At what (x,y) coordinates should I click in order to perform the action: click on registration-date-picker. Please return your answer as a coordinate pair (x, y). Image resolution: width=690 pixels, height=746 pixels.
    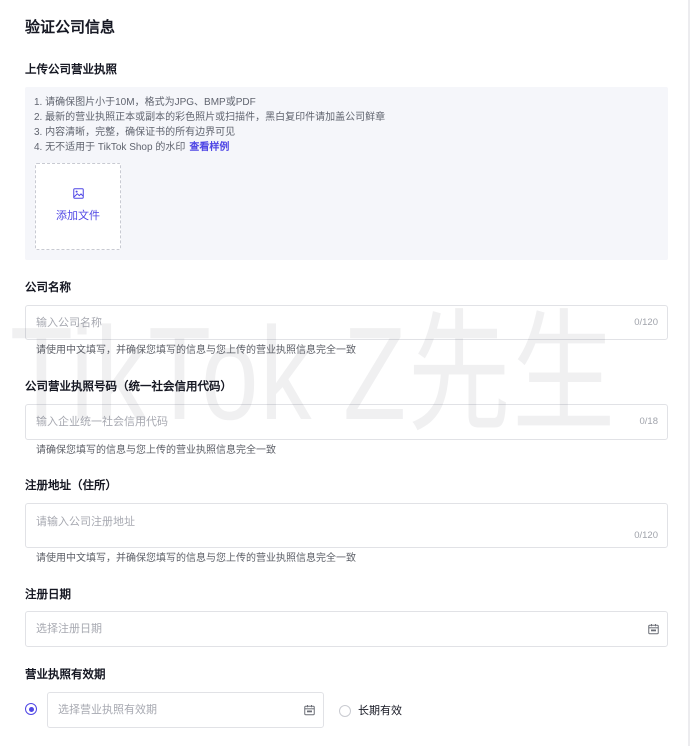
    Looking at the image, I should click on (346, 629).